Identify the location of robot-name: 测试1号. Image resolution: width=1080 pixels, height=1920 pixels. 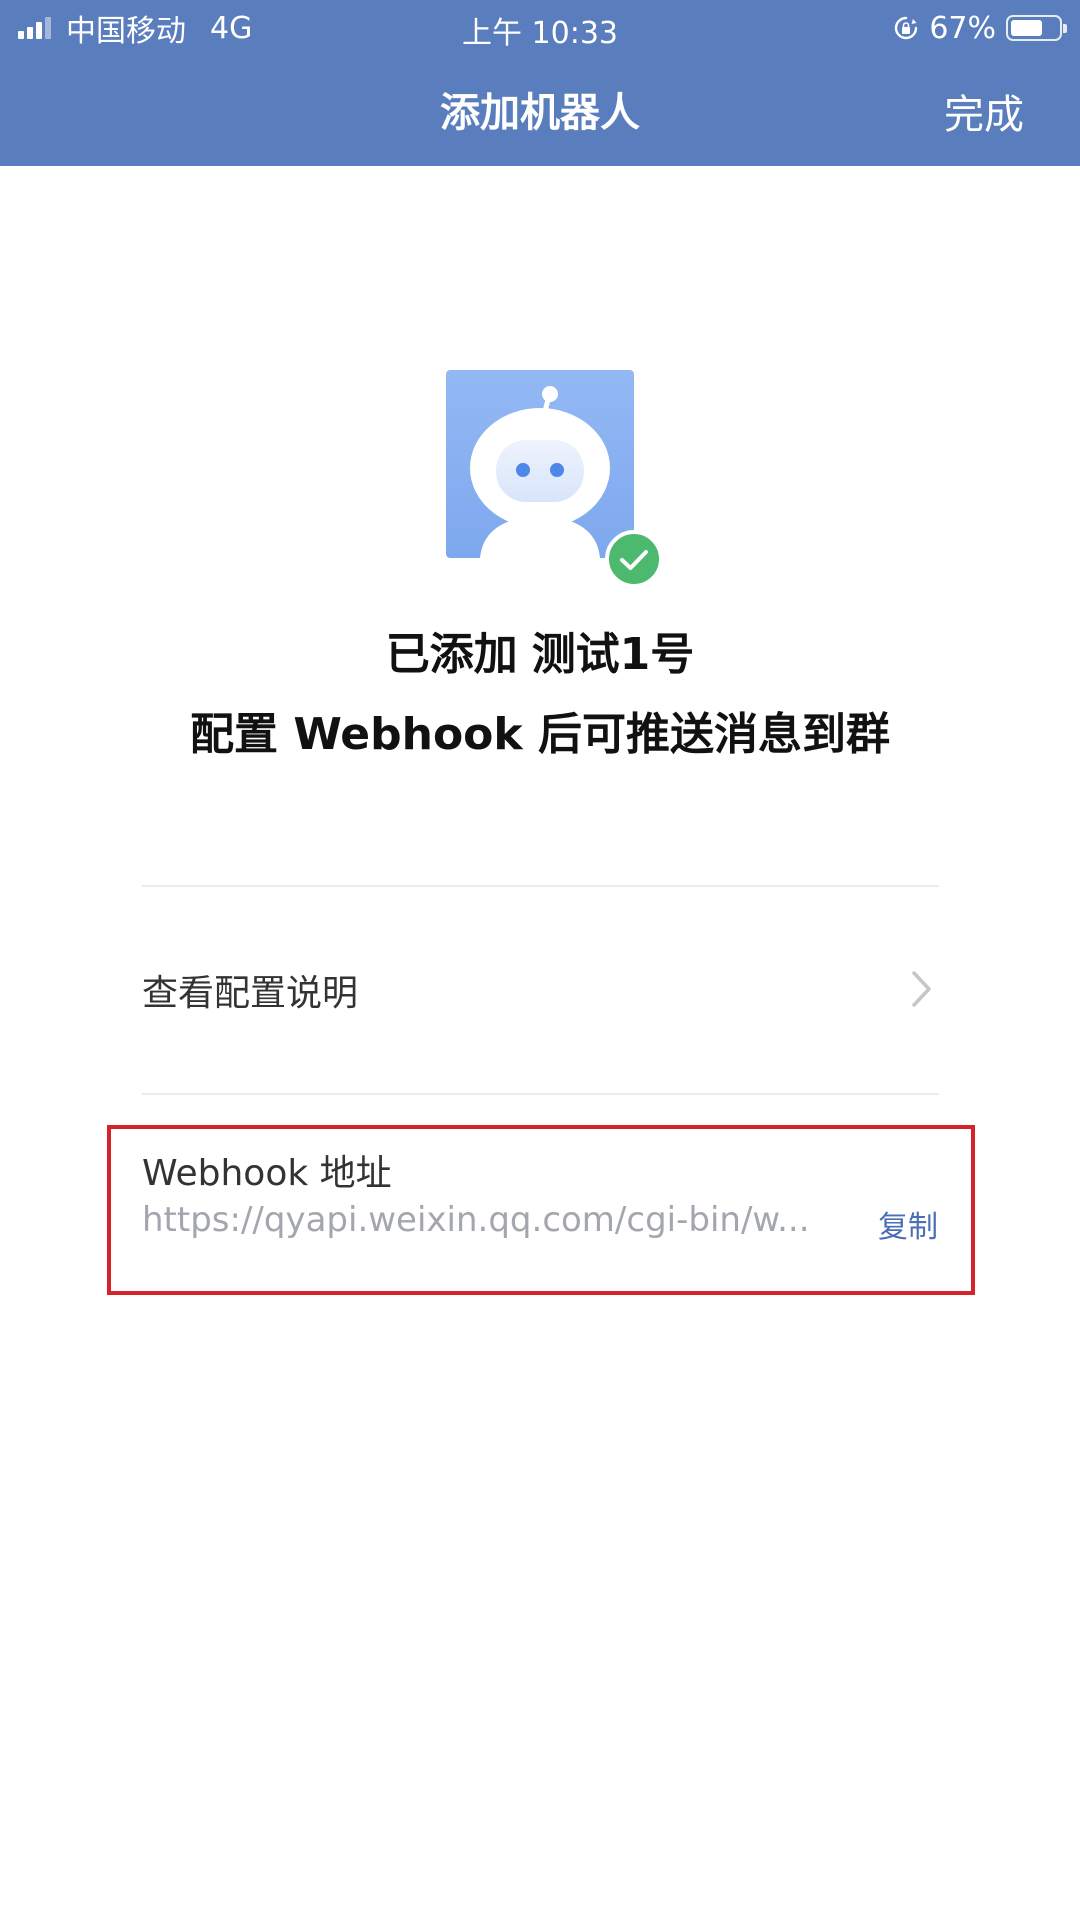
(613, 654).